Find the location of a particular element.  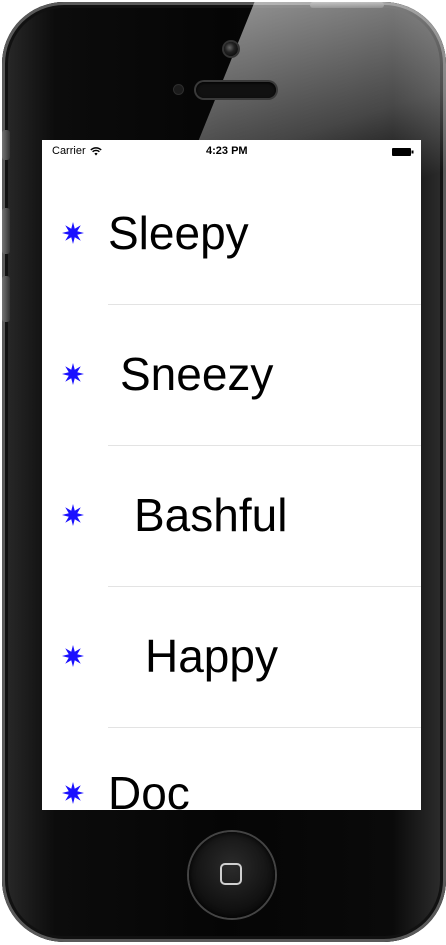

list-item: Happy is located at coordinates (231, 657).